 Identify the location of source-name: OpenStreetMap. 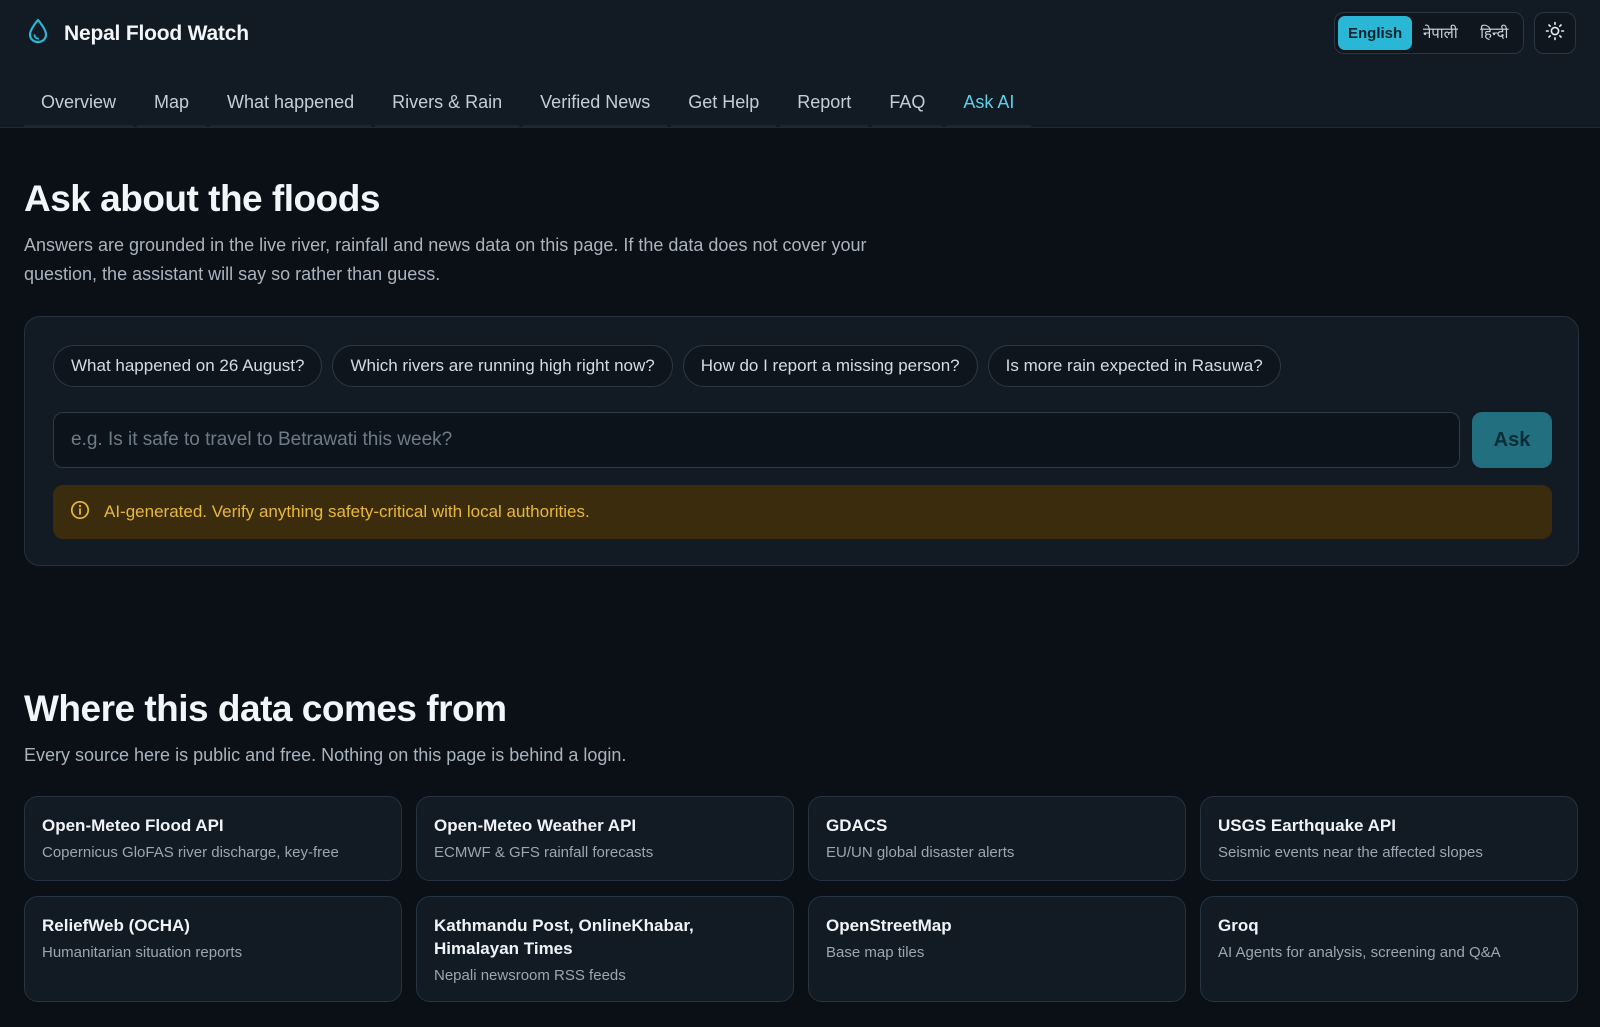
(889, 925).